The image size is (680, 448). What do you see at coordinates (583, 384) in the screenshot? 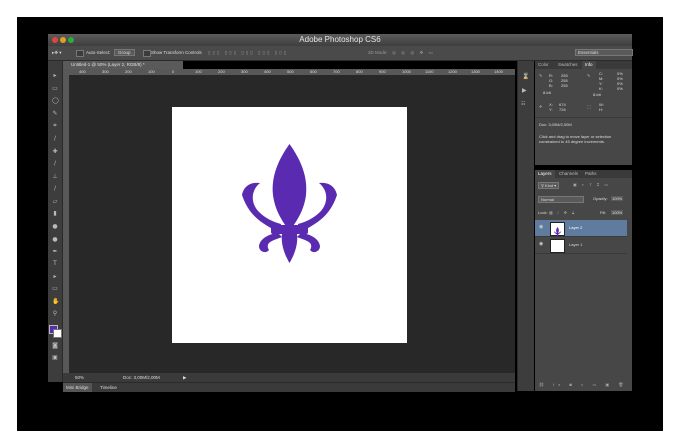
I see `layers-panel-footer-icons: ⛓ fx ◙ ◐ ▭ ▣ 🗑︎` at bounding box center [583, 384].